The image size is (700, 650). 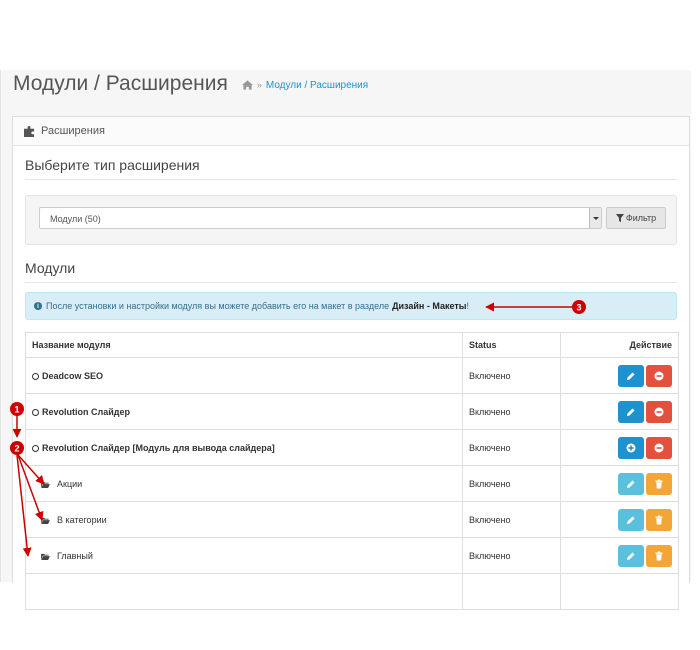 I want to click on modules-legend: Модули, so click(x=351, y=271).